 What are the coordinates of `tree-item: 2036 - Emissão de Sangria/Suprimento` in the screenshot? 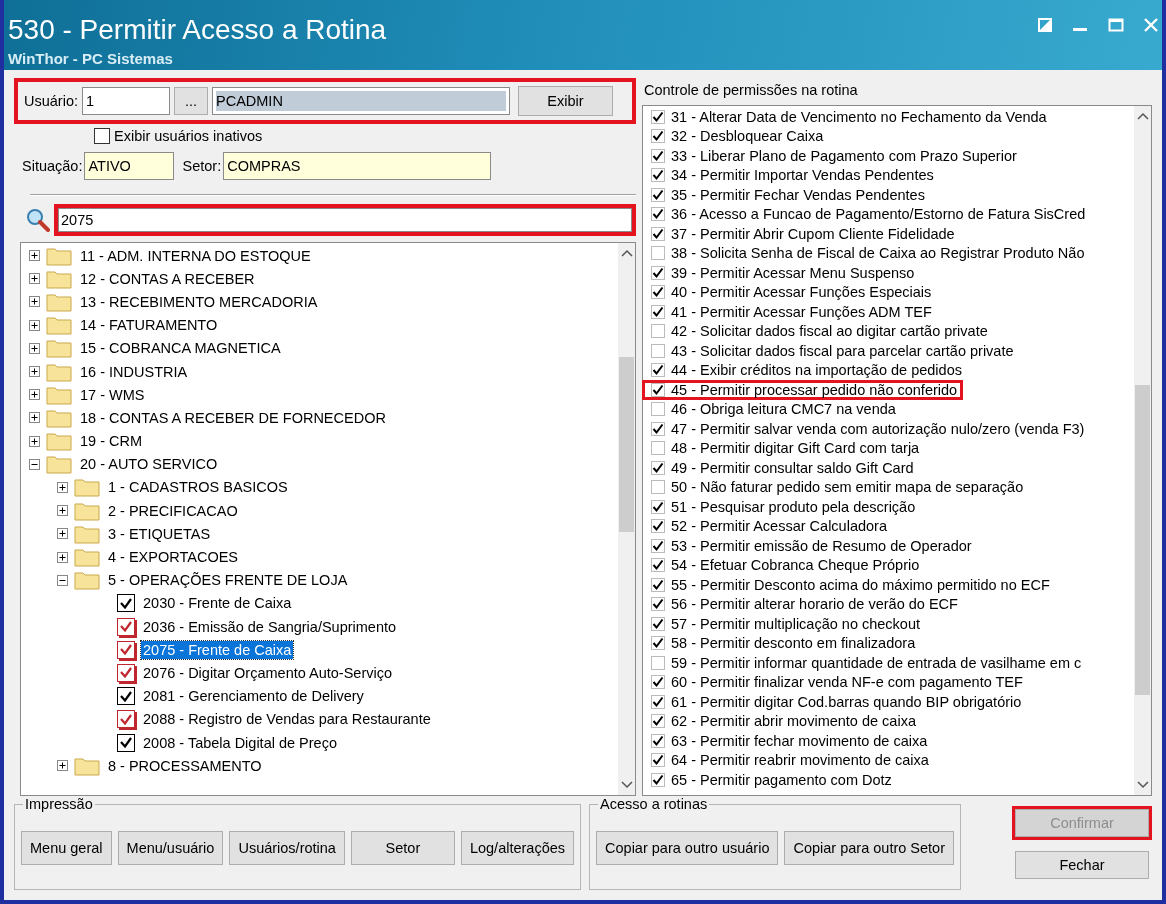 It's located at (270, 626).